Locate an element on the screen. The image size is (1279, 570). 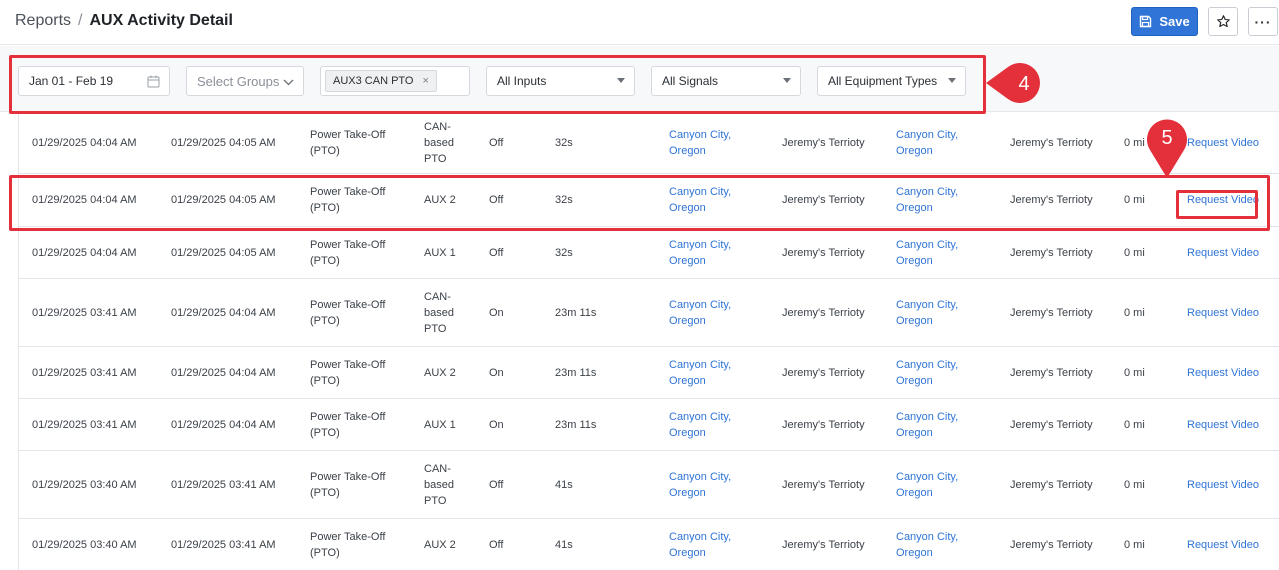
start-time-cell-line: 01/29/2025 04:04 AM is located at coordinates (84, 252).